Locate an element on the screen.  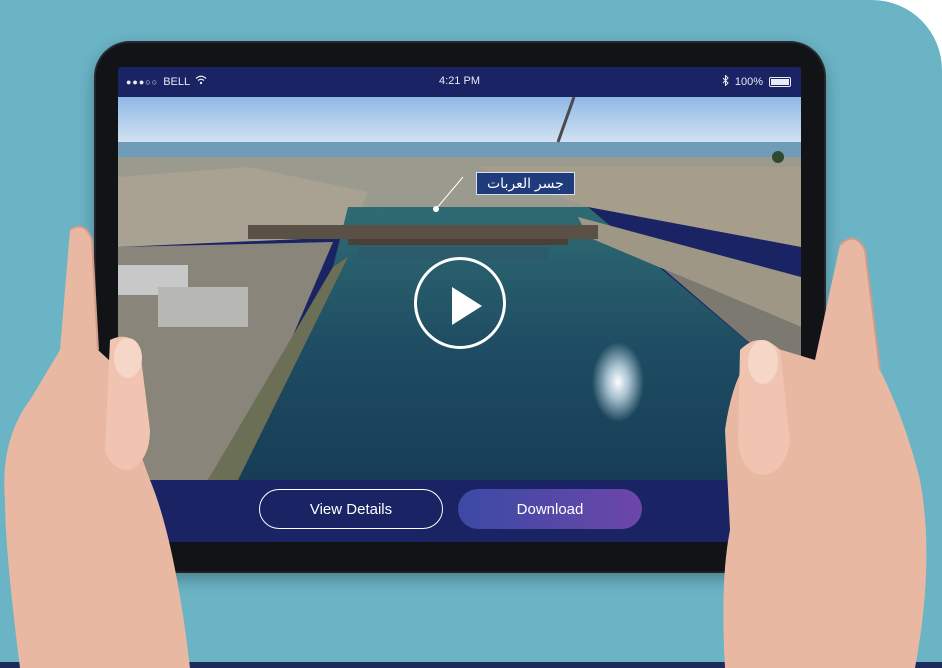
location-label: جسر العربات is located at coordinates (525, 183).